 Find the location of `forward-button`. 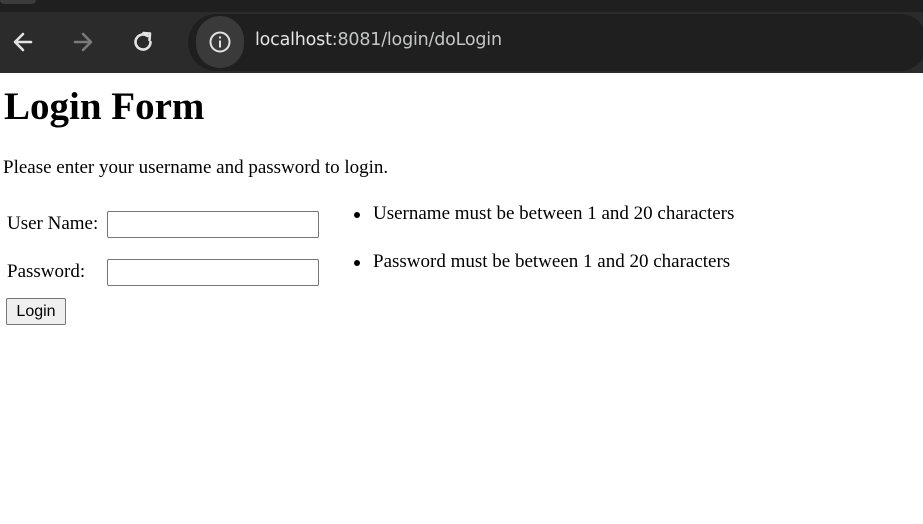

forward-button is located at coordinates (83, 42).